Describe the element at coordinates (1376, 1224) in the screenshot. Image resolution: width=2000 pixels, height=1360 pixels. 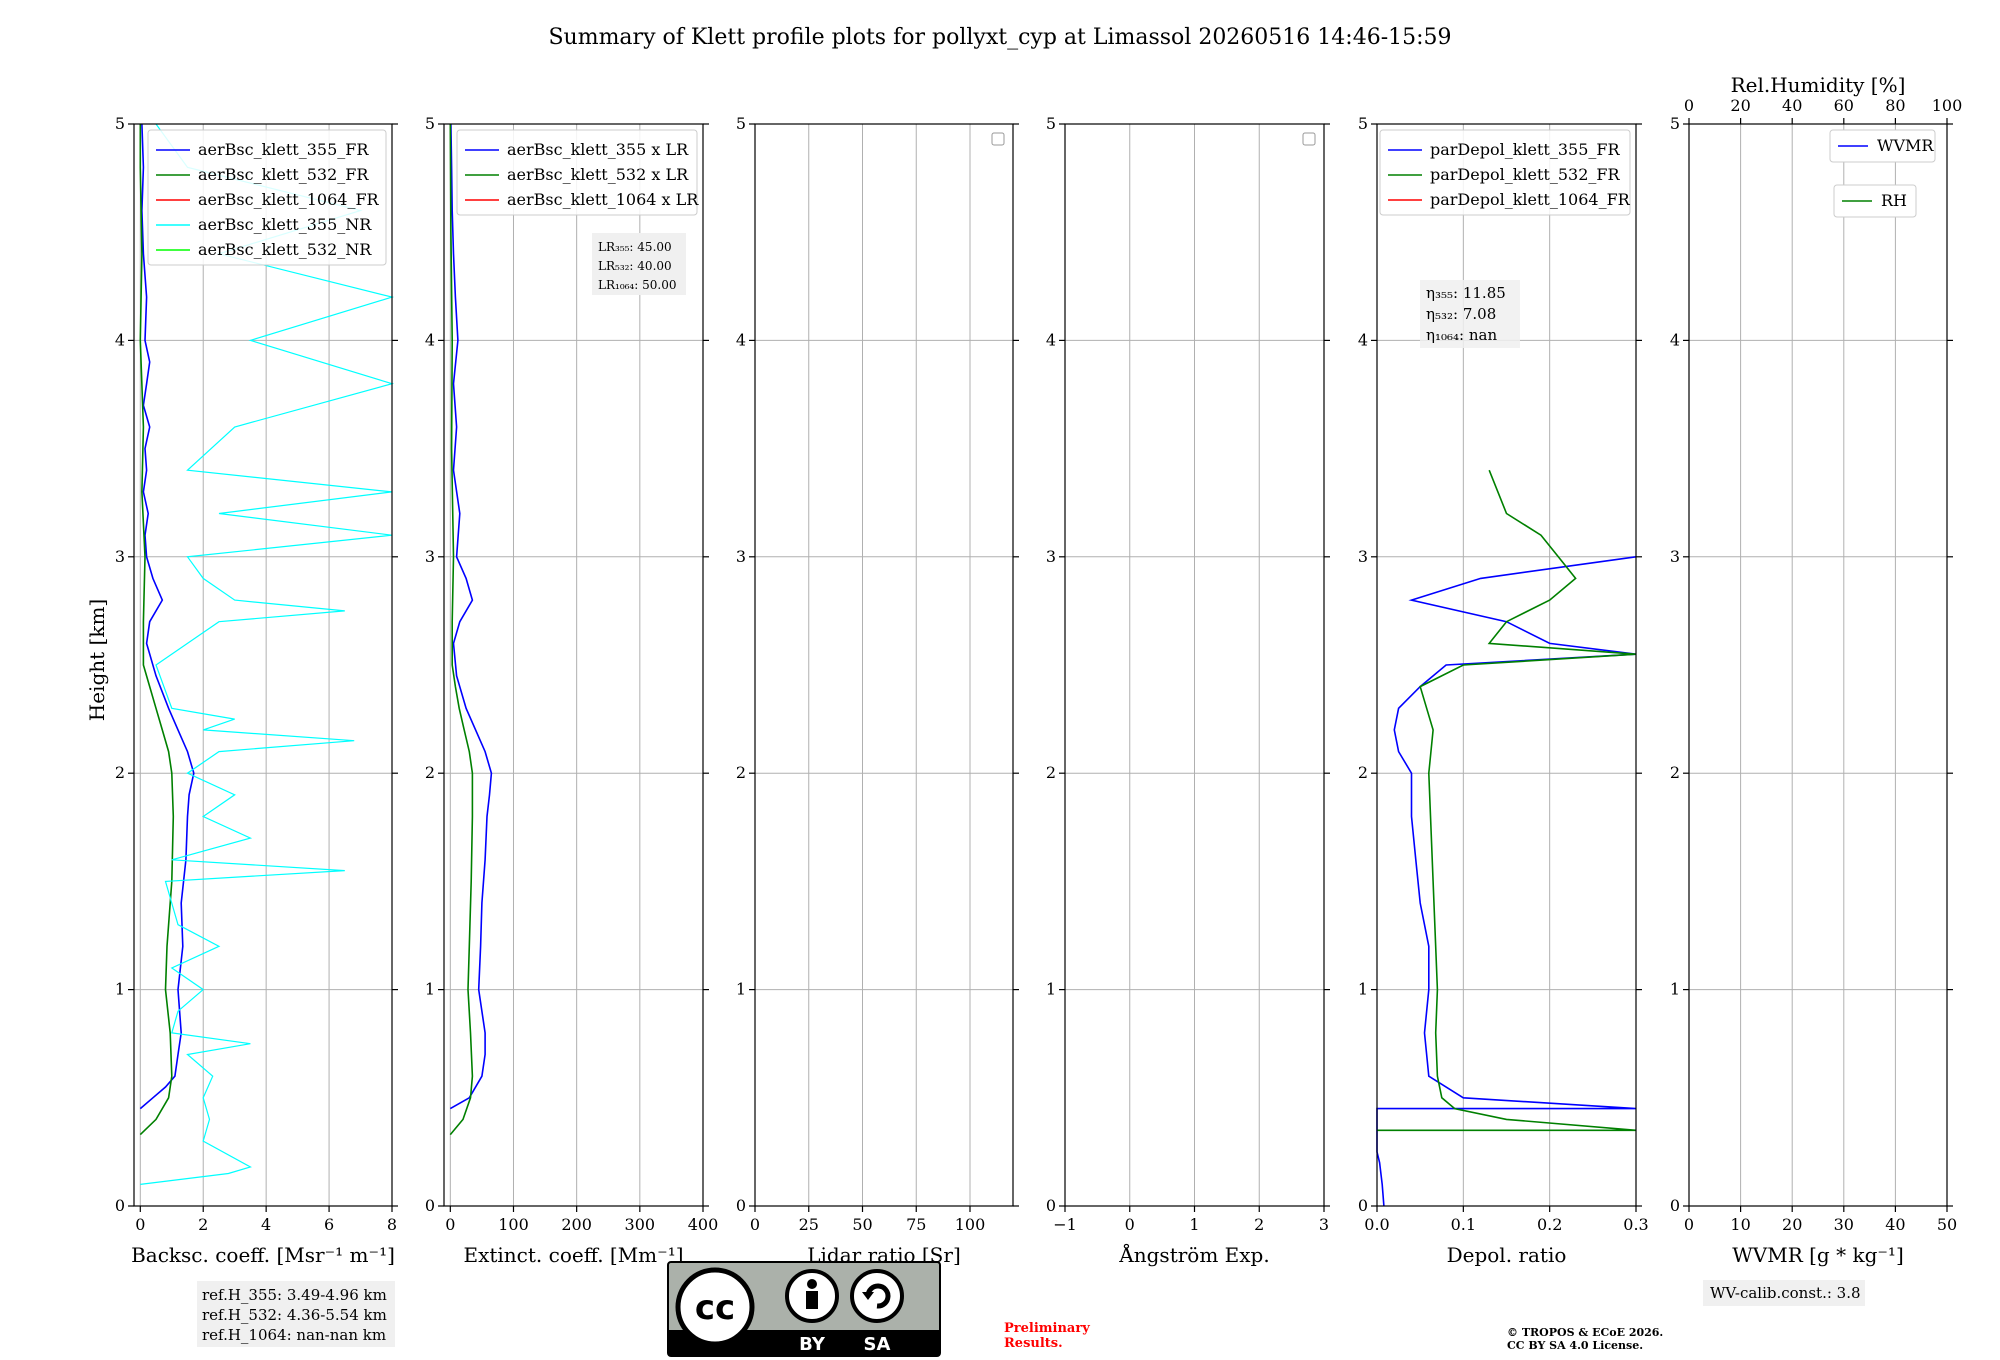
I see `x-tick-label: 0.0` at that location.